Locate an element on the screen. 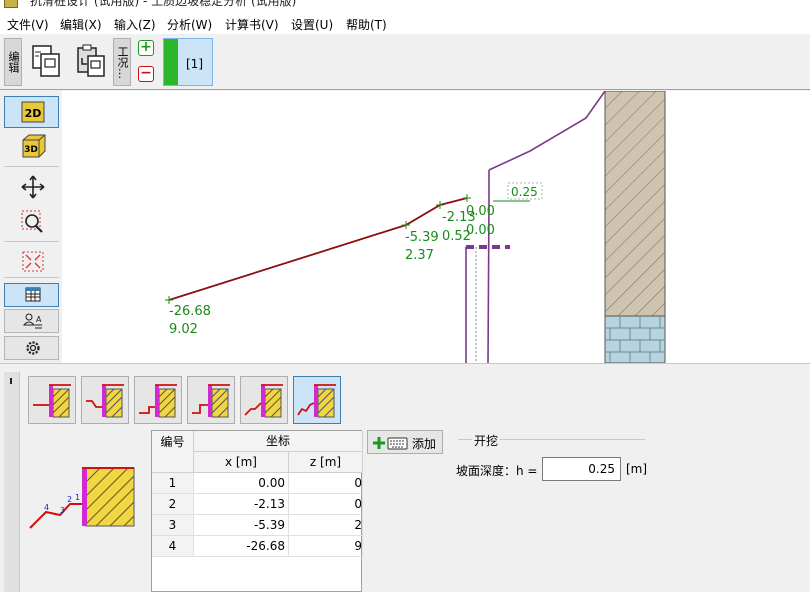 This screenshot has width=810, height=592. settings-button is located at coordinates (31, 348).